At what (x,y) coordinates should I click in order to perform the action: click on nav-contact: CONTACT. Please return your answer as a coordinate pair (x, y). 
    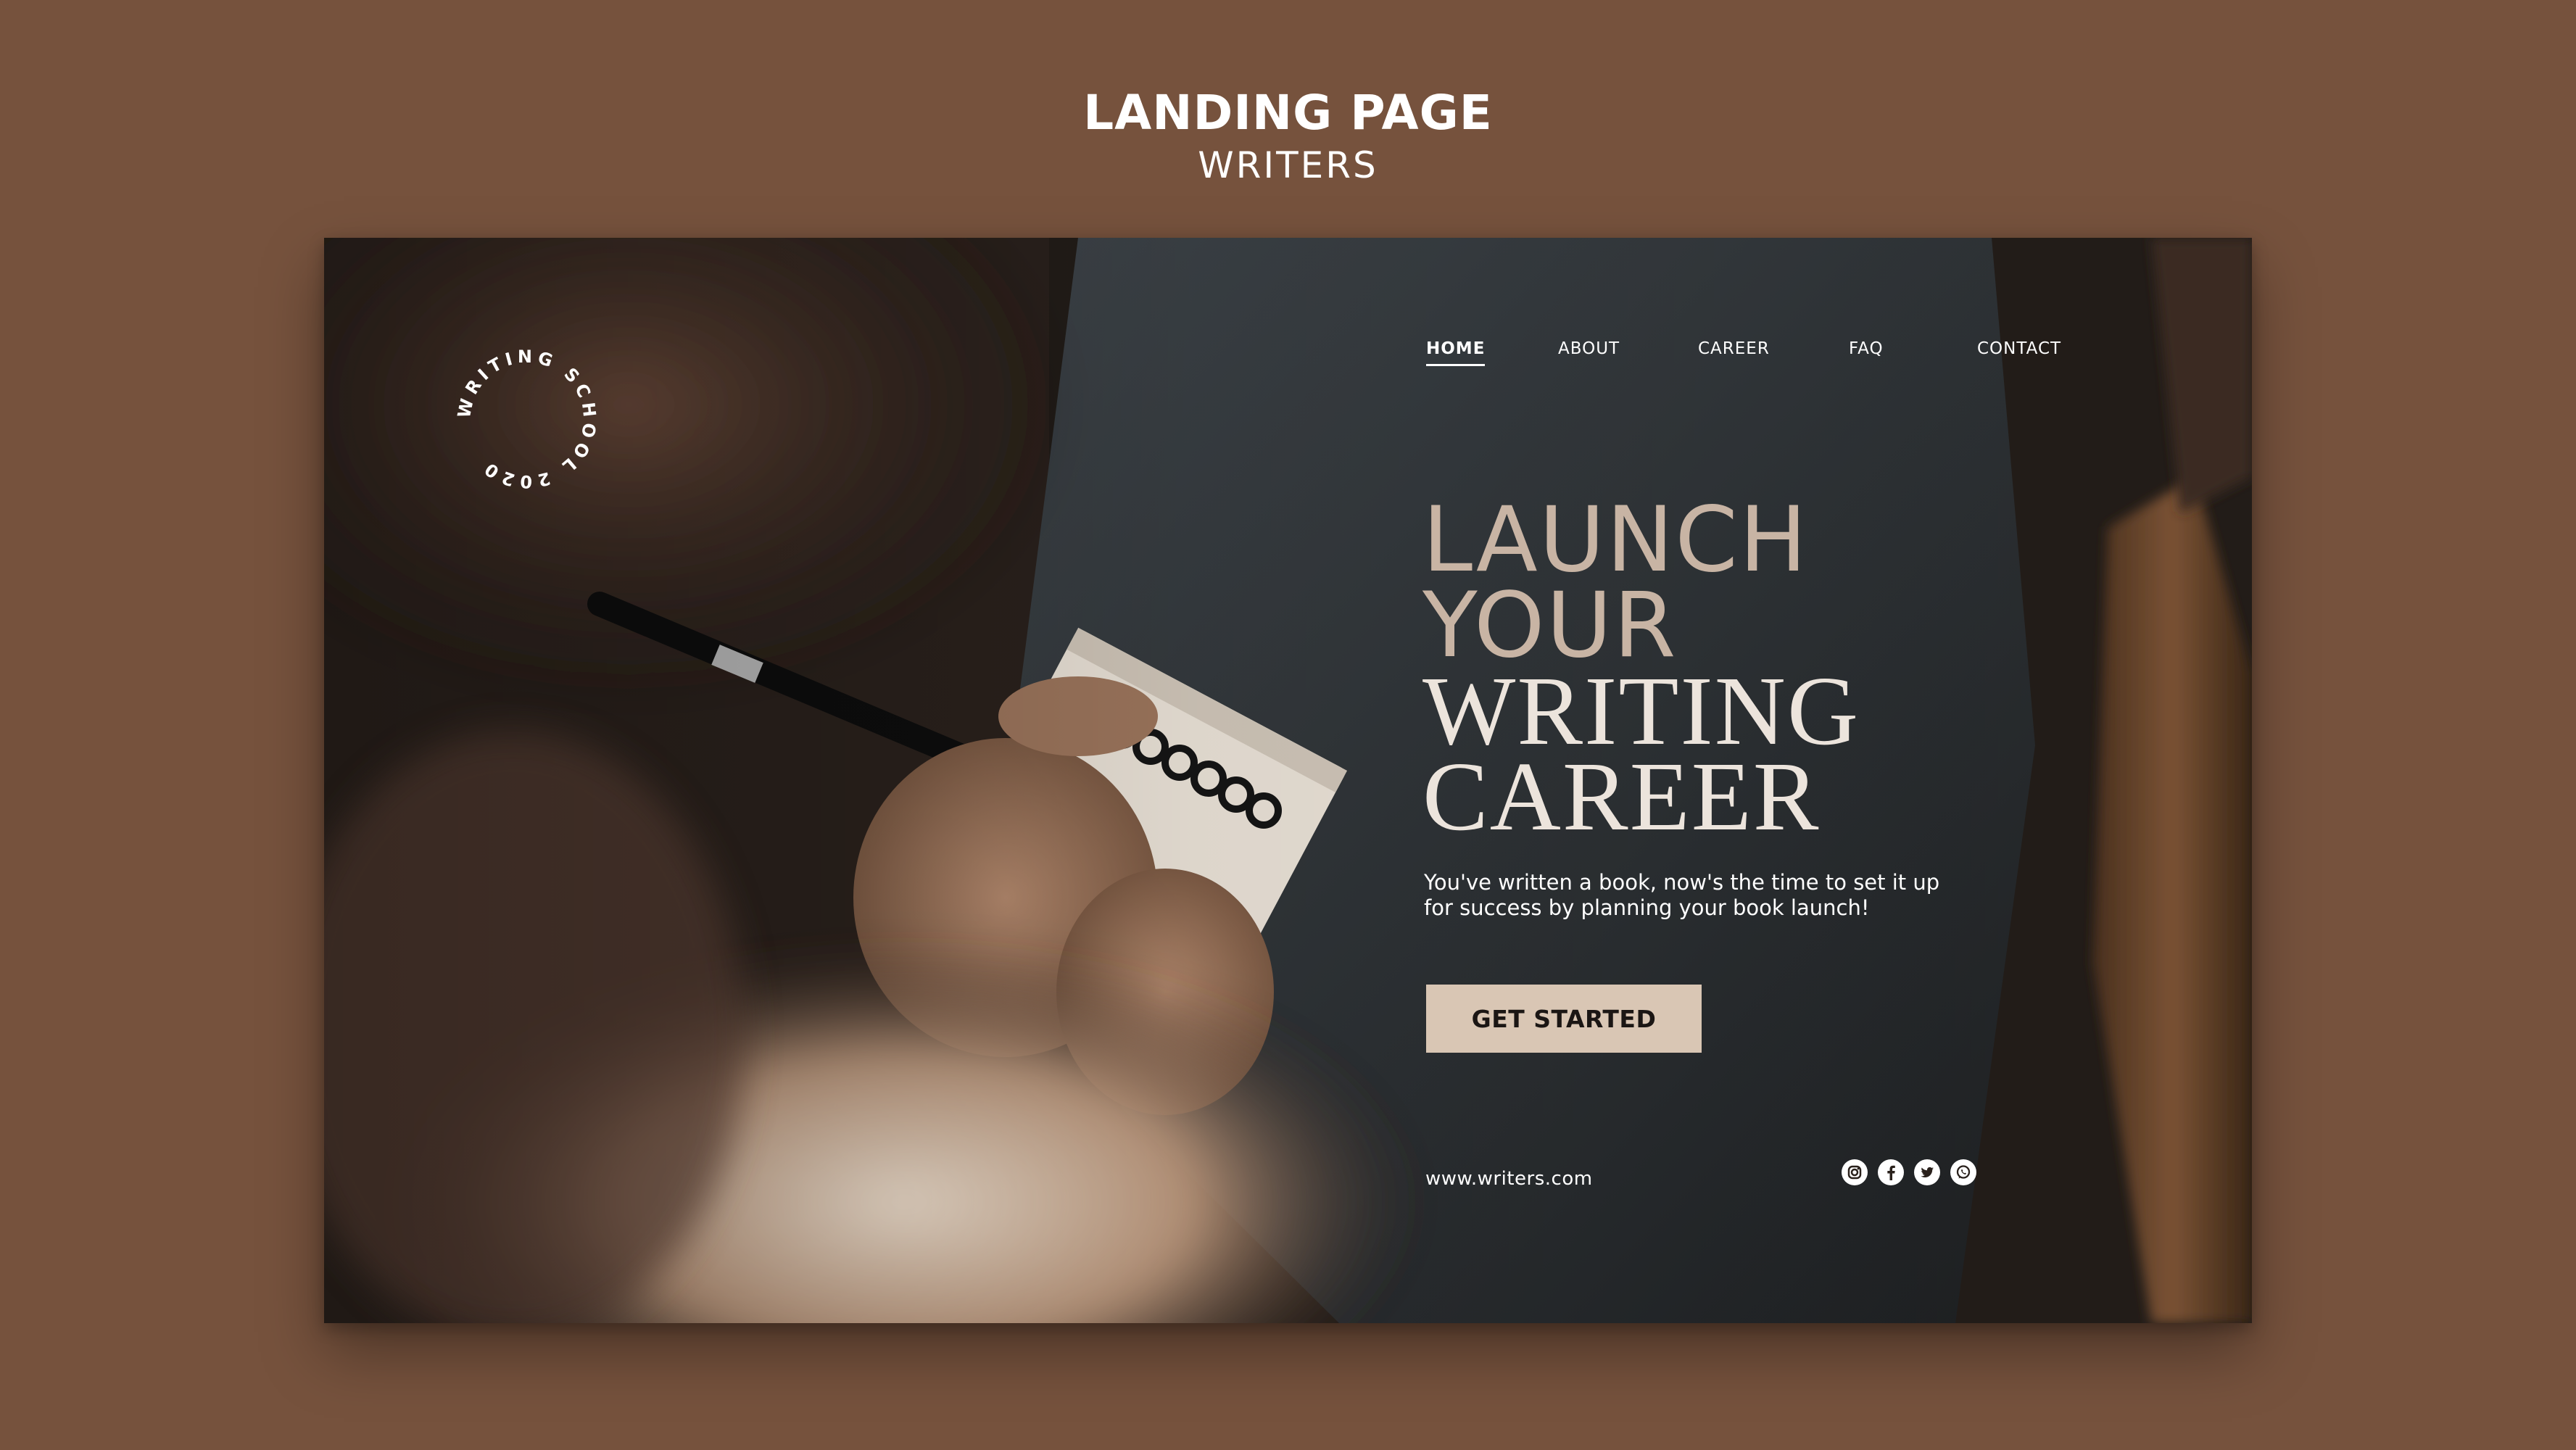
    Looking at the image, I should click on (2019, 351).